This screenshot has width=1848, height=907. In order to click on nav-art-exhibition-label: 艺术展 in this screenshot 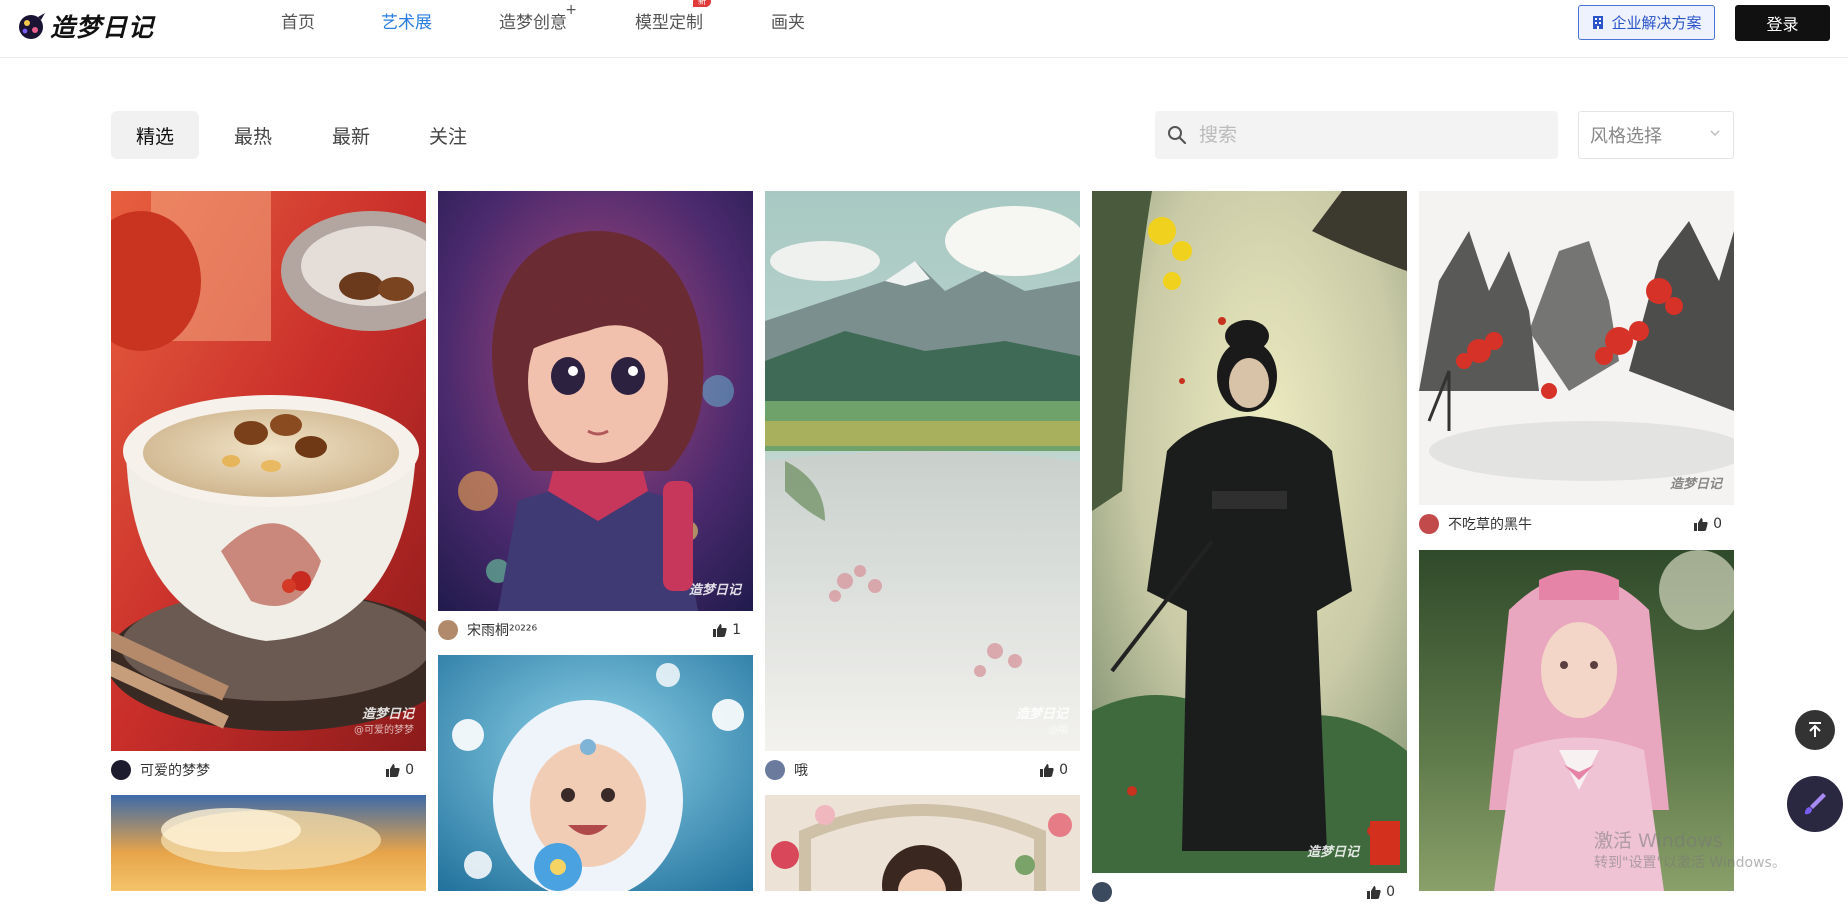, I will do `click(406, 23)`.